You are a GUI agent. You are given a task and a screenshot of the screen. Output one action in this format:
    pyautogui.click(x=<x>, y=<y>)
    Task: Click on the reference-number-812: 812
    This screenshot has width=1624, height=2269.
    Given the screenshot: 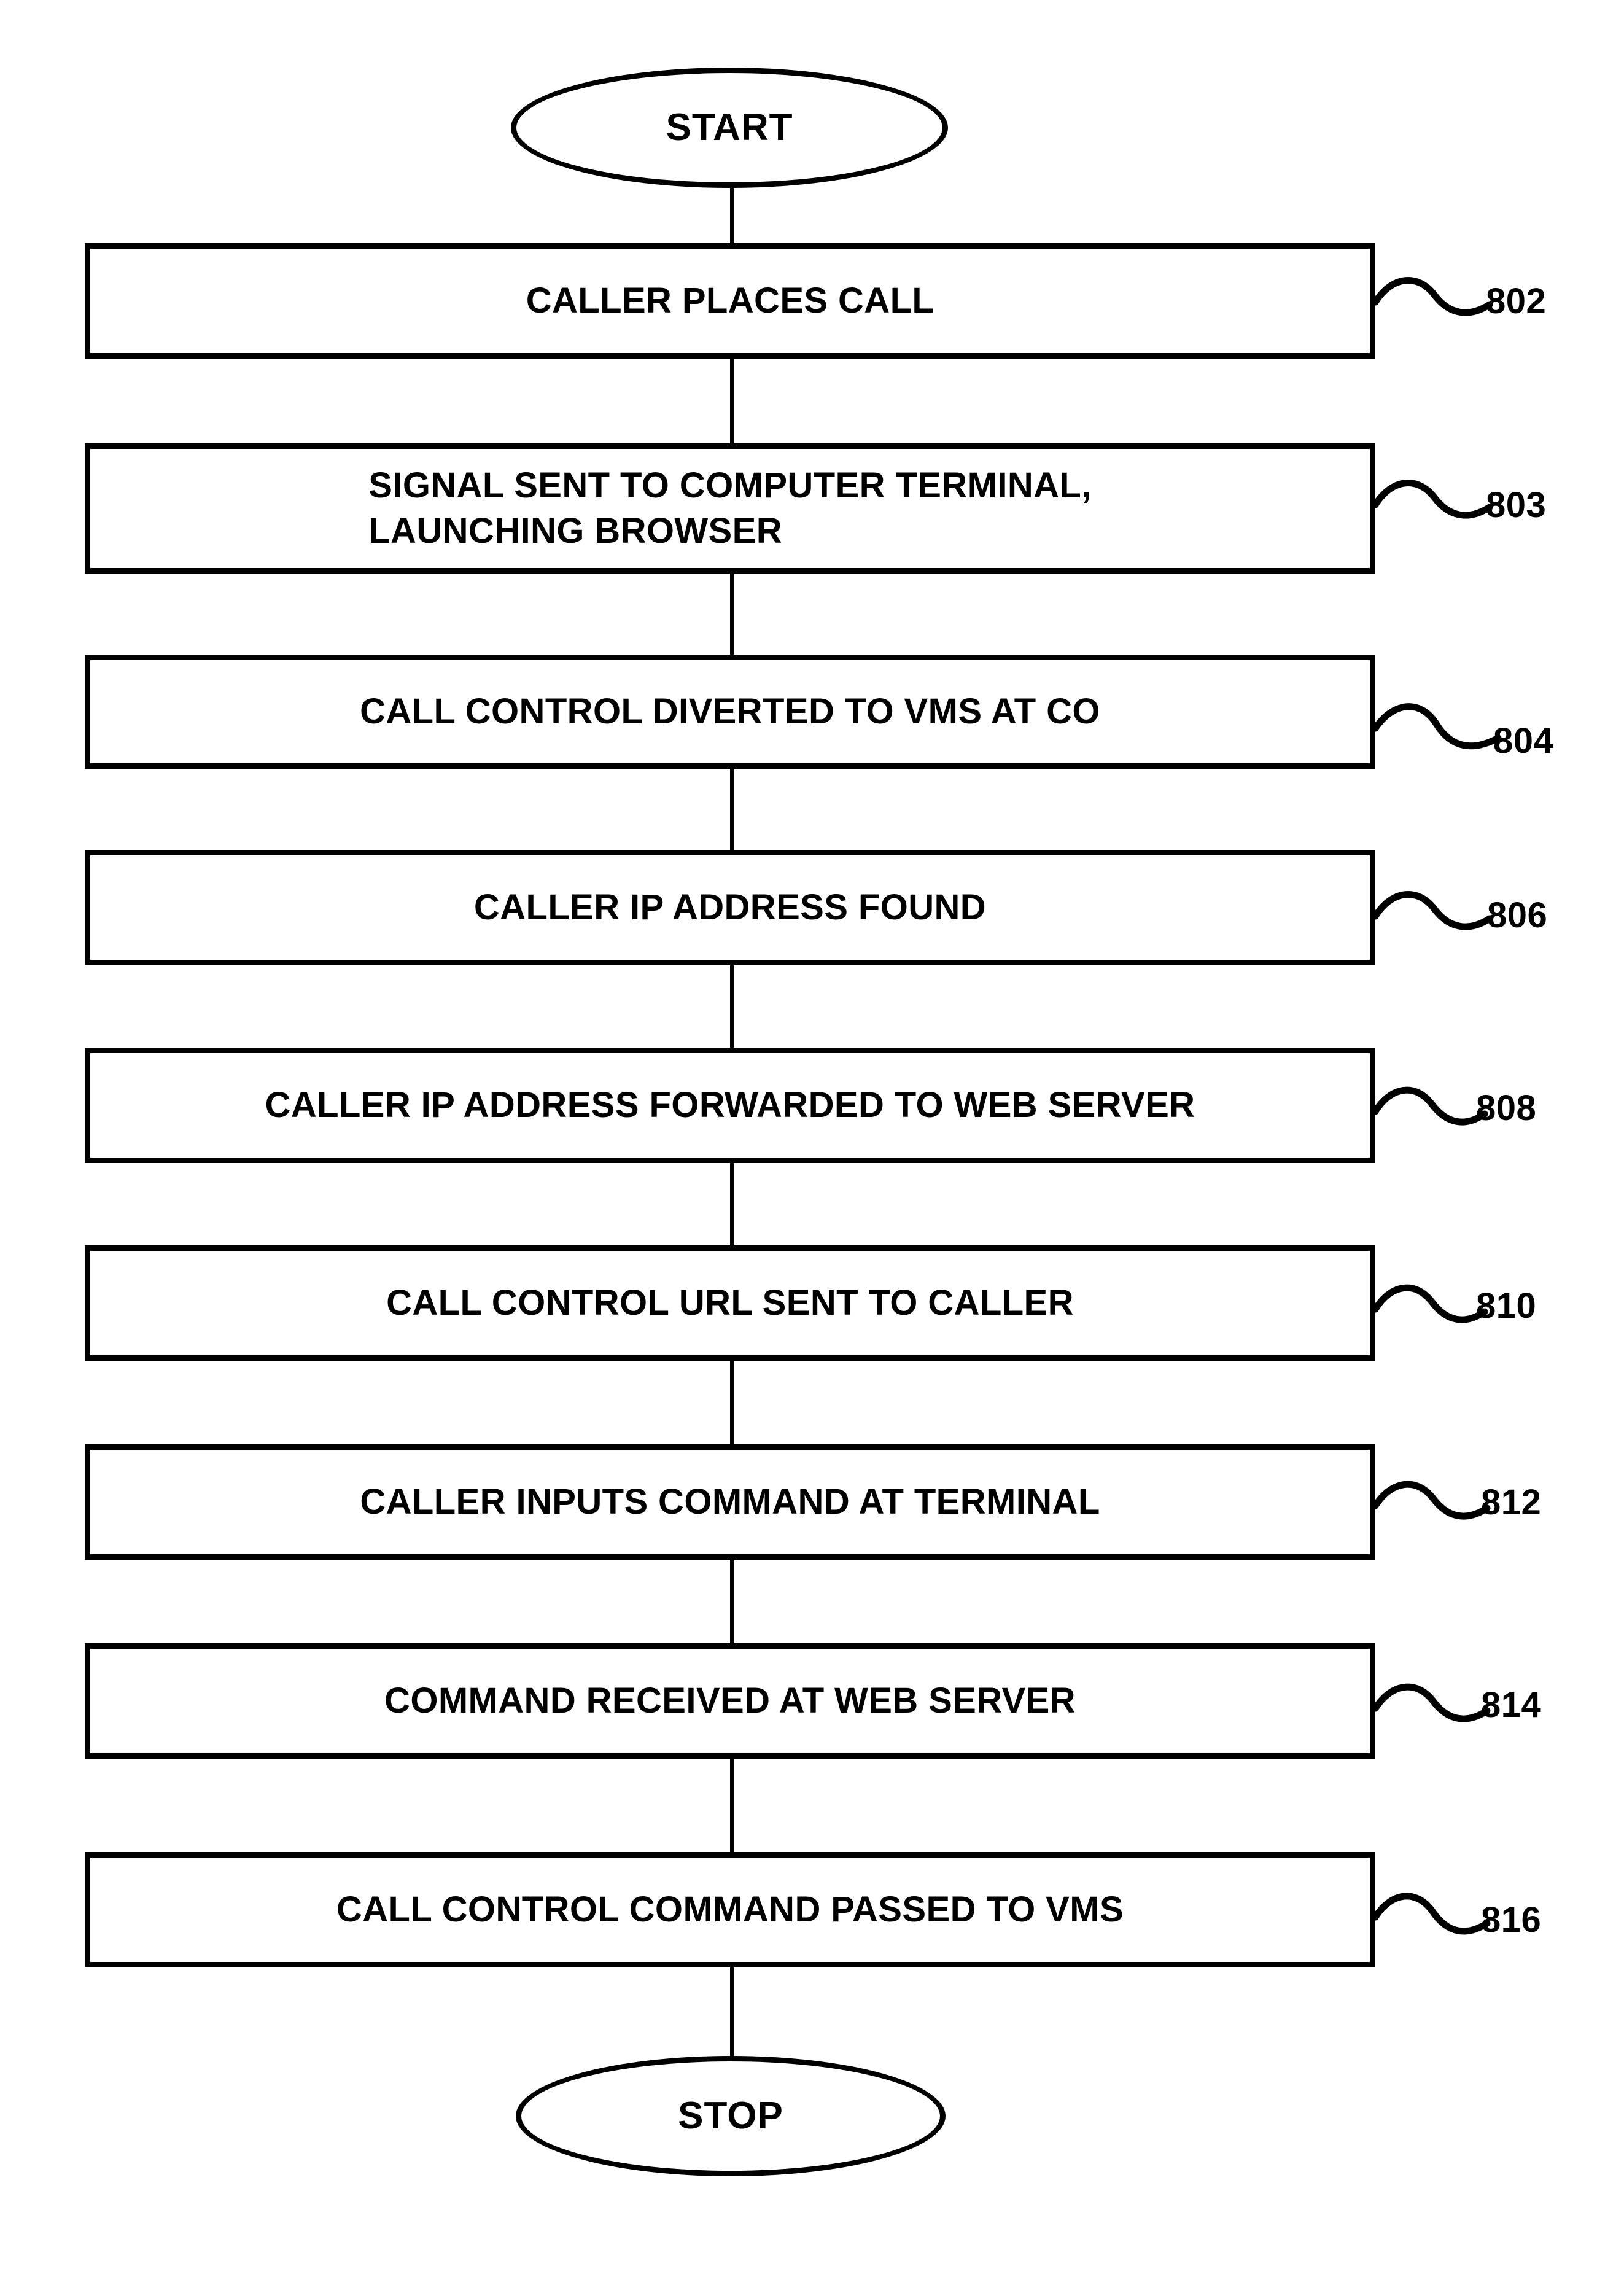 What is the action you would take?
    pyautogui.click(x=1511, y=1502)
    